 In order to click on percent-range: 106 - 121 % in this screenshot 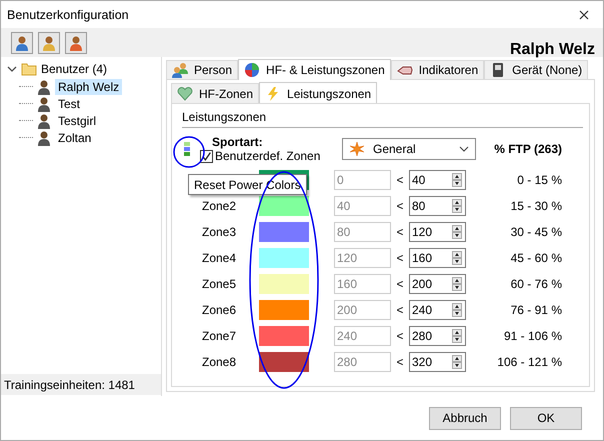, I will do `click(529, 362)`.